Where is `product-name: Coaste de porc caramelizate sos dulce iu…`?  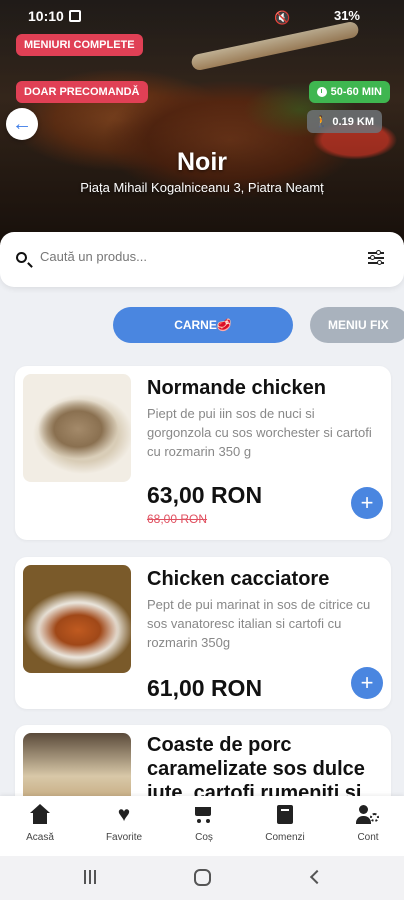
product-name: Coaste de porc caramelizate sos dulce iu… is located at coordinates (256, 769).